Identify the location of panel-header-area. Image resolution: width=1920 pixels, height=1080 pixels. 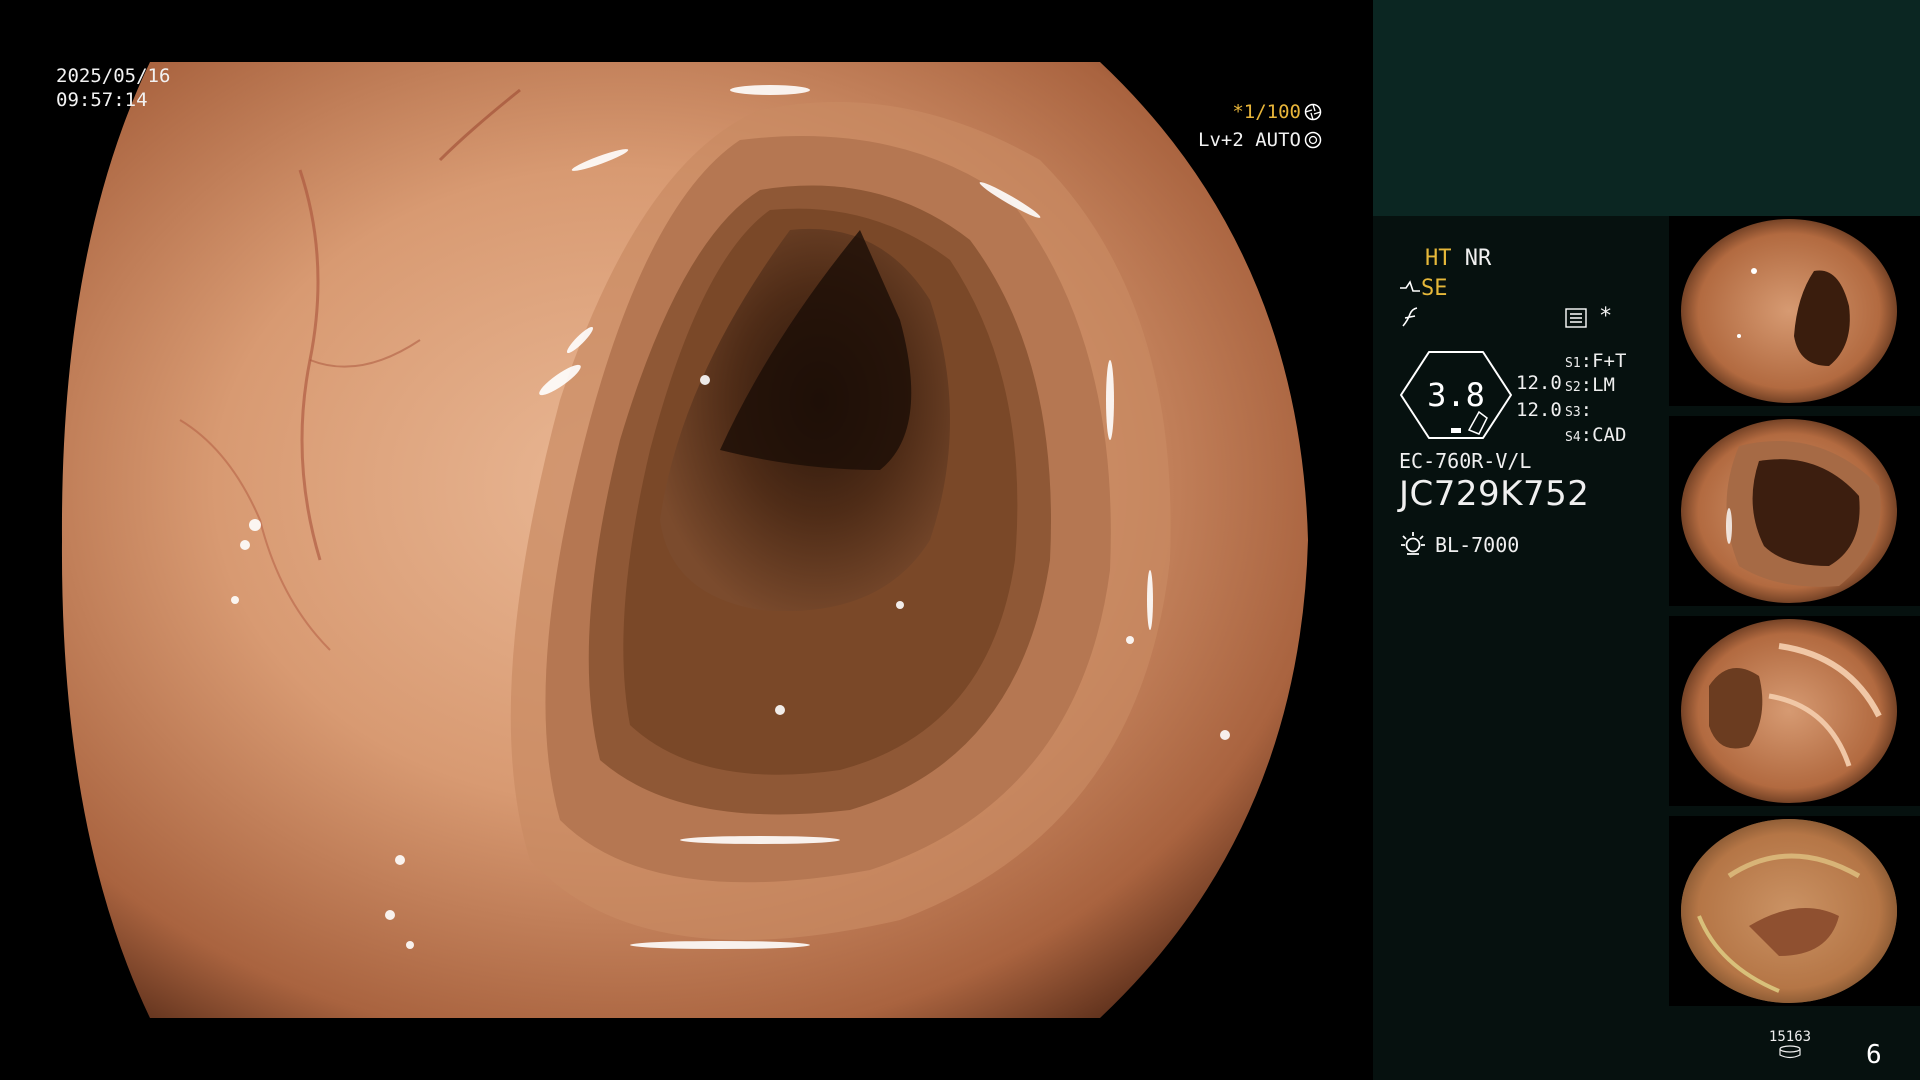
(1646, 108).